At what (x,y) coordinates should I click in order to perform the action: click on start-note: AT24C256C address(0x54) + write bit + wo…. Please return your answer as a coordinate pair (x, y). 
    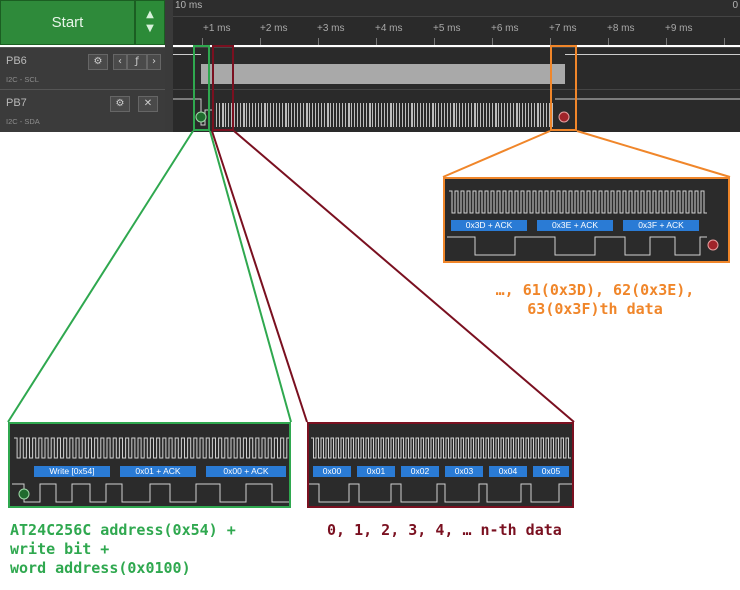
    Looking at the image, I should click on (123, 549).